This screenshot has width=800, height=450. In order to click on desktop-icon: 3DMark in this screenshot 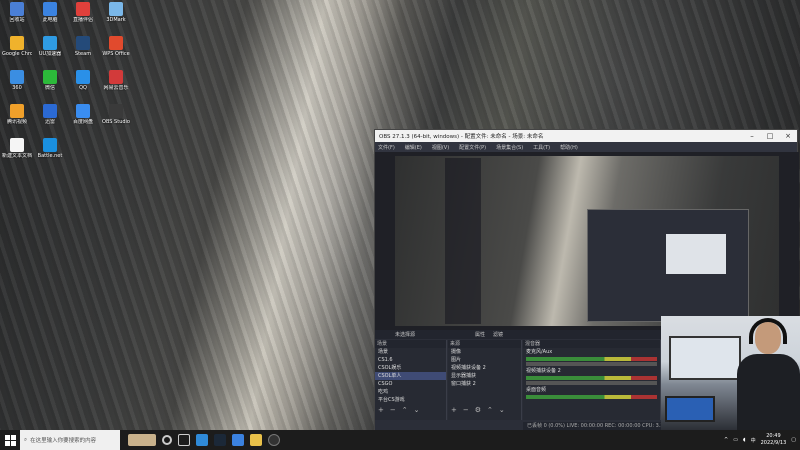, I will do `click(116, 12)`.